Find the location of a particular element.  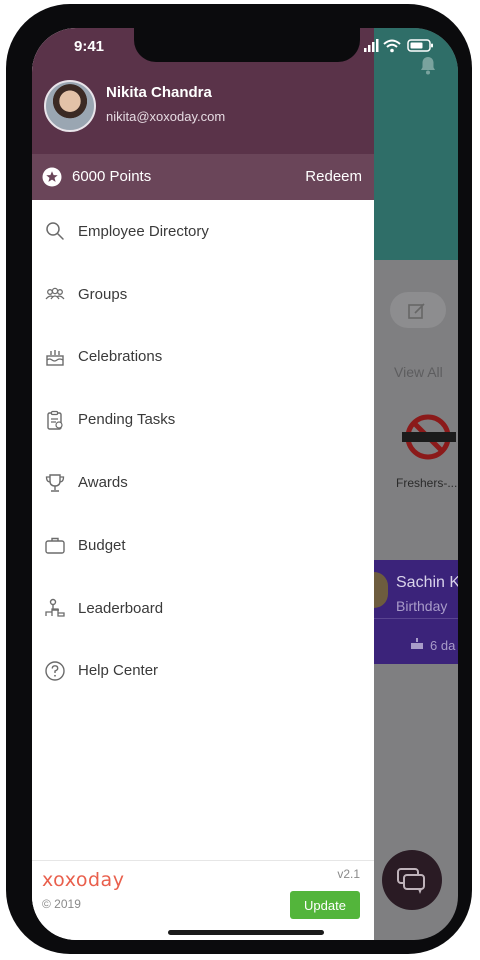

brand-logo: xoxoday is located at coordinates (83, 880).